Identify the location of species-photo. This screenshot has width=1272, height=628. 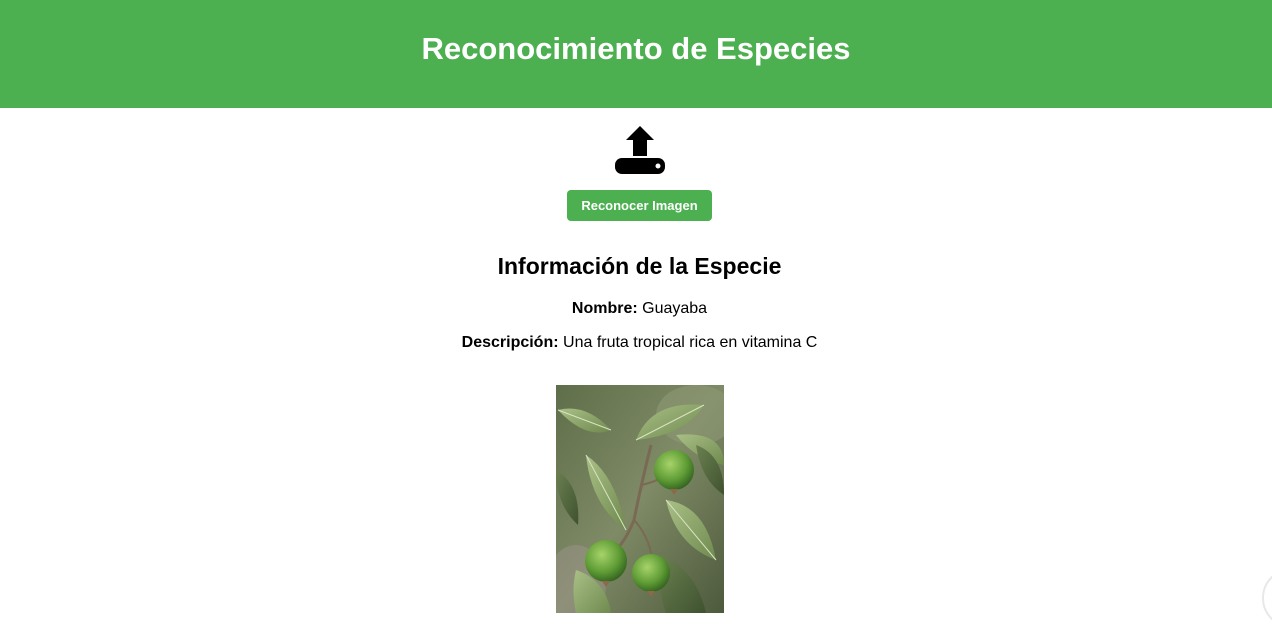
(640, 499).